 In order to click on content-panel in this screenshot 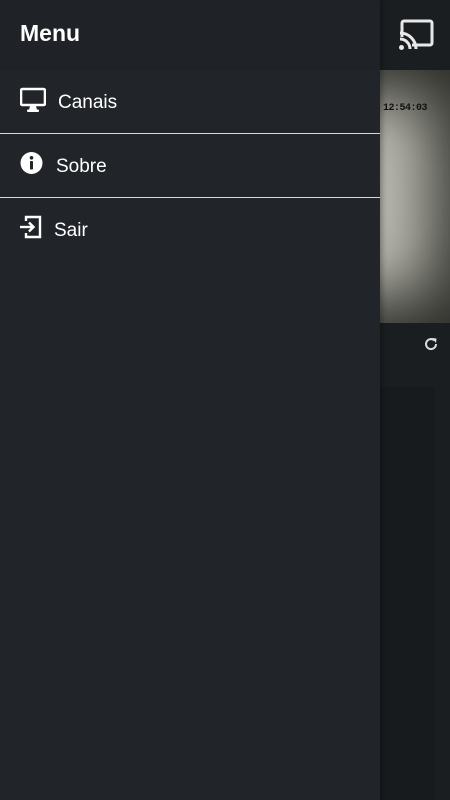, I will do `click(407, 593)`.